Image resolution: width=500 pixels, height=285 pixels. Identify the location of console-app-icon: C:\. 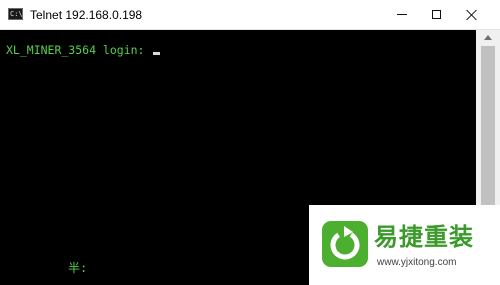
(15, 14).